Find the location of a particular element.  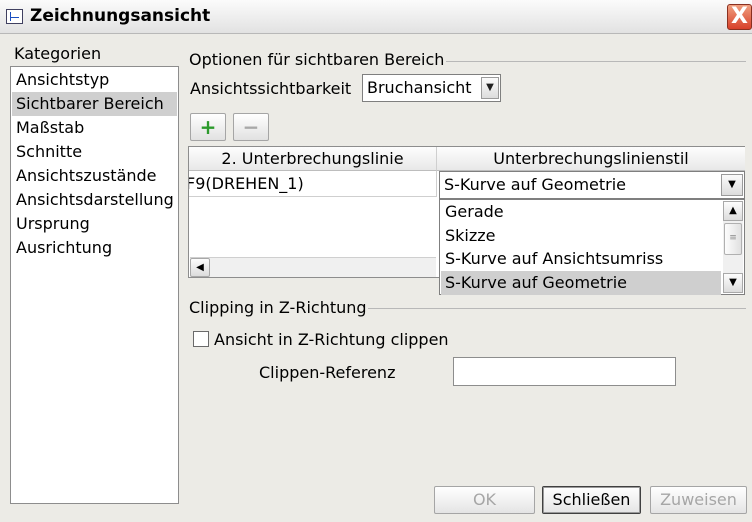

scrollbar-thumb: ≡ is located at coordinates (733, 239).